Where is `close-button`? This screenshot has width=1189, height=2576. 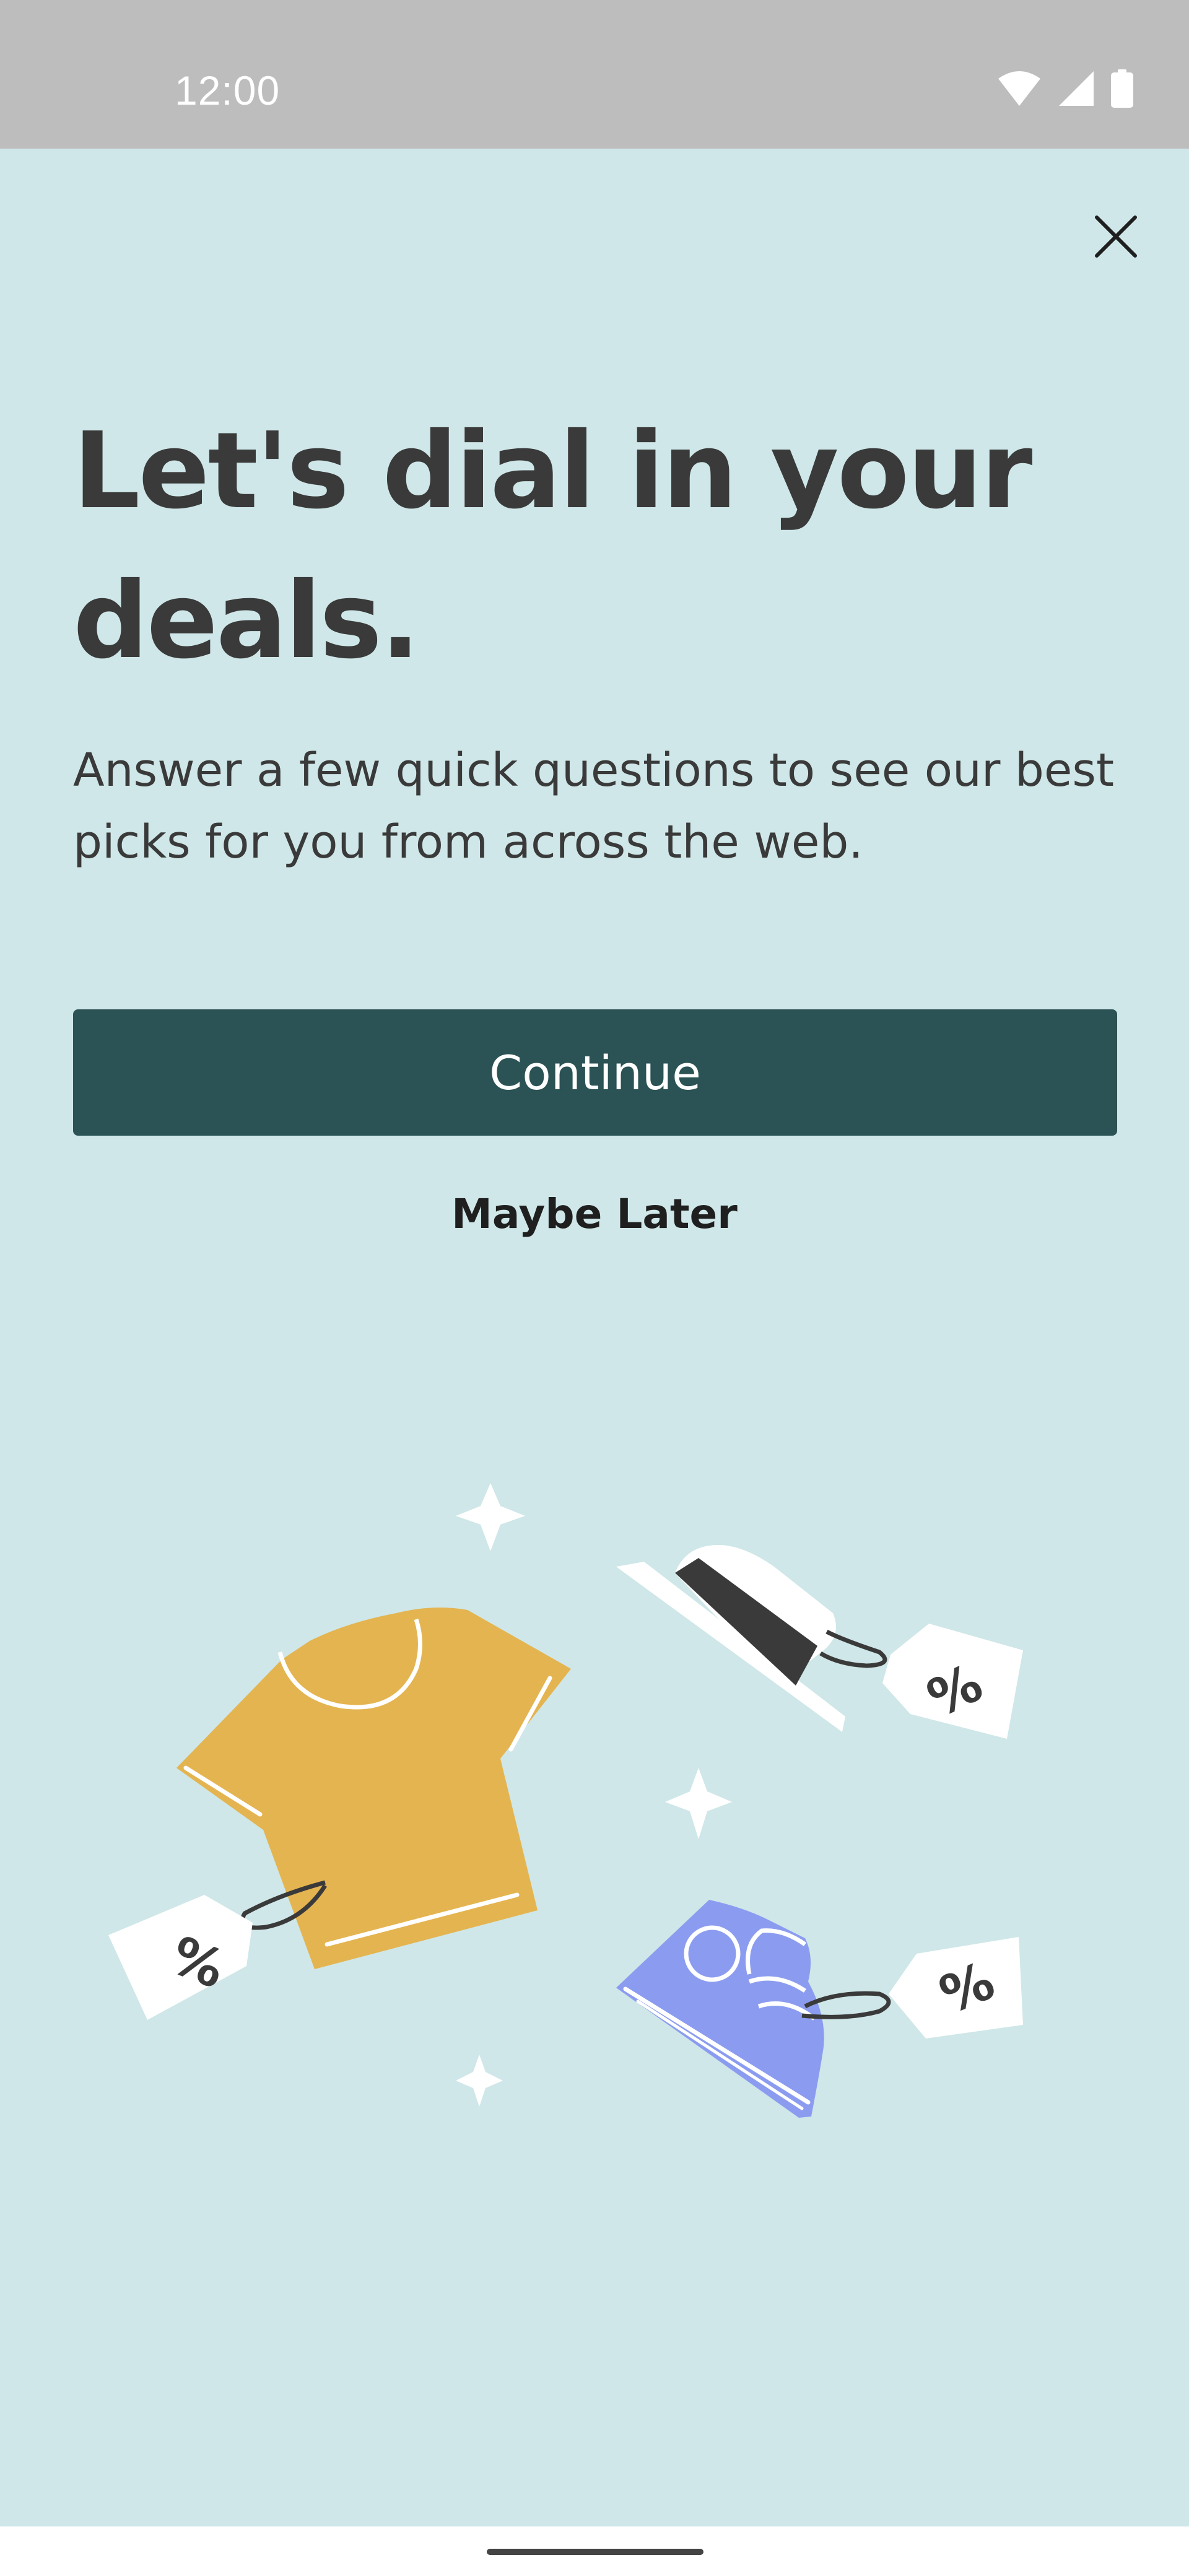 close-button is located at coordinates (1116, 236).